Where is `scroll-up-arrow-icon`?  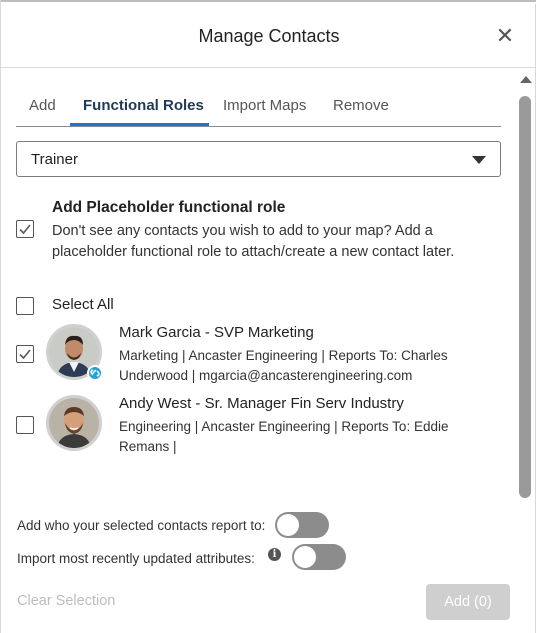 scroll-up-arrow-icon is located at coordinates (526, 79).